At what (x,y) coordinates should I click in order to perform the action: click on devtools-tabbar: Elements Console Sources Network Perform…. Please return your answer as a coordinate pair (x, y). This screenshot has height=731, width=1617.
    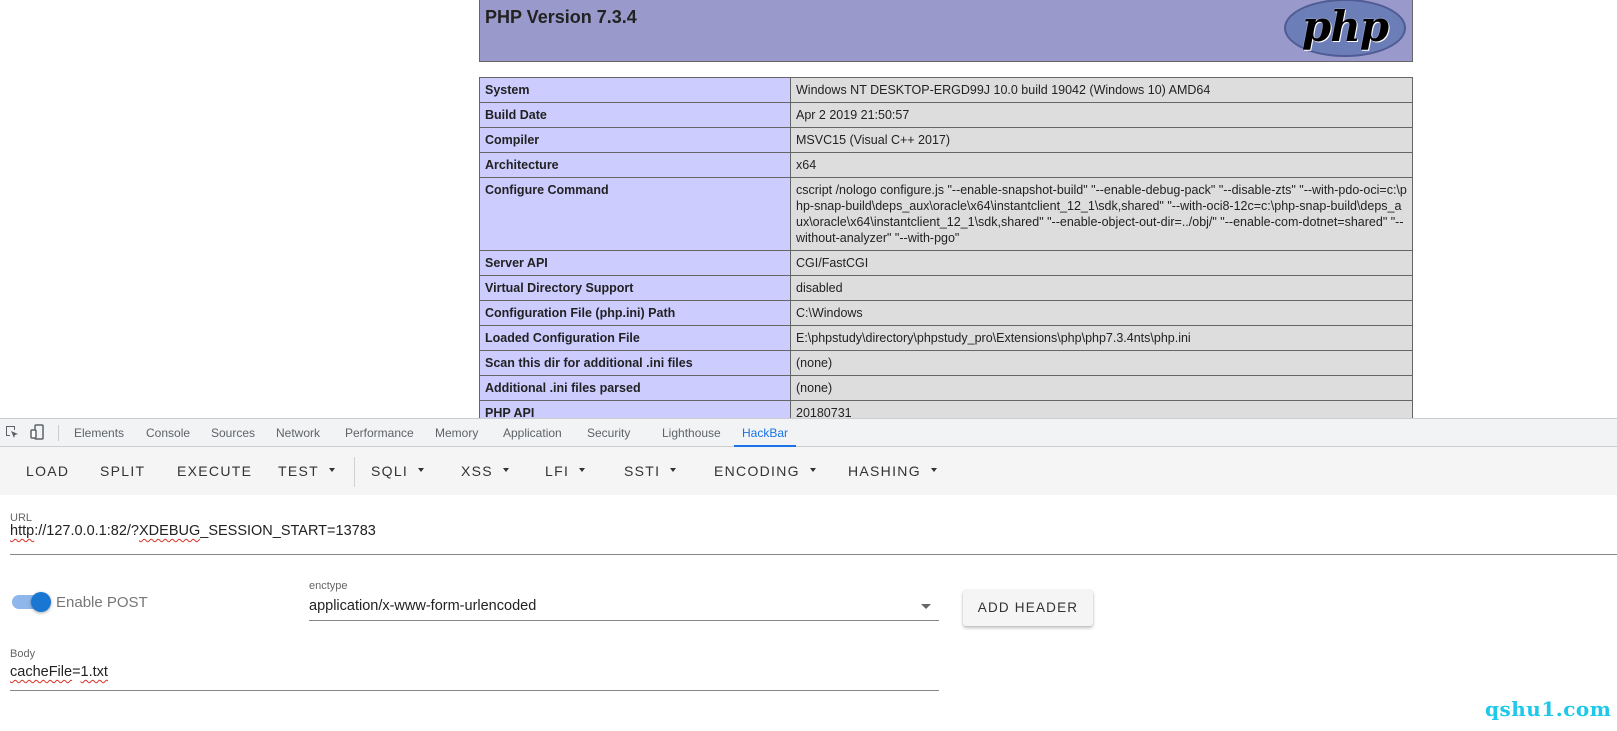
    Looking at the image, I should click on (808, 433).